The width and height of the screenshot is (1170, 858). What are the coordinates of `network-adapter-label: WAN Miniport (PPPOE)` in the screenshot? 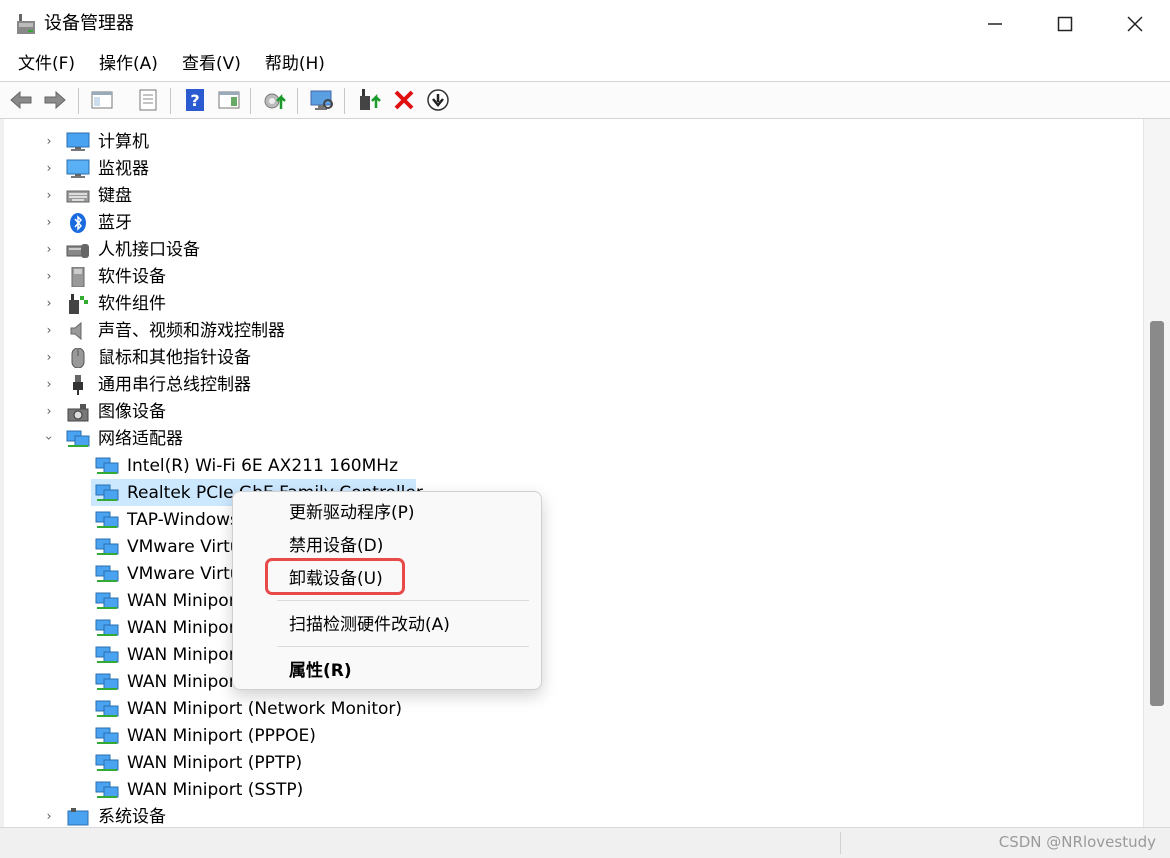 It's located at (221, 736).